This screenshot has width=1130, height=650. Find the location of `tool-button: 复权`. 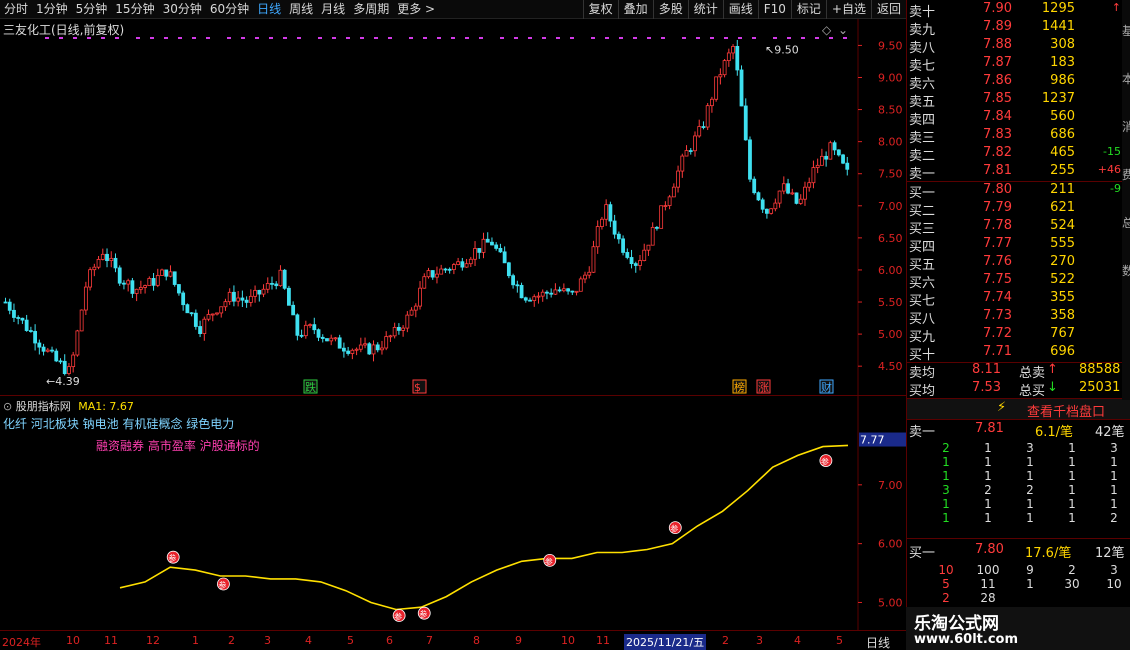

tool-button: 复权 is located at coordinates (600, 9).